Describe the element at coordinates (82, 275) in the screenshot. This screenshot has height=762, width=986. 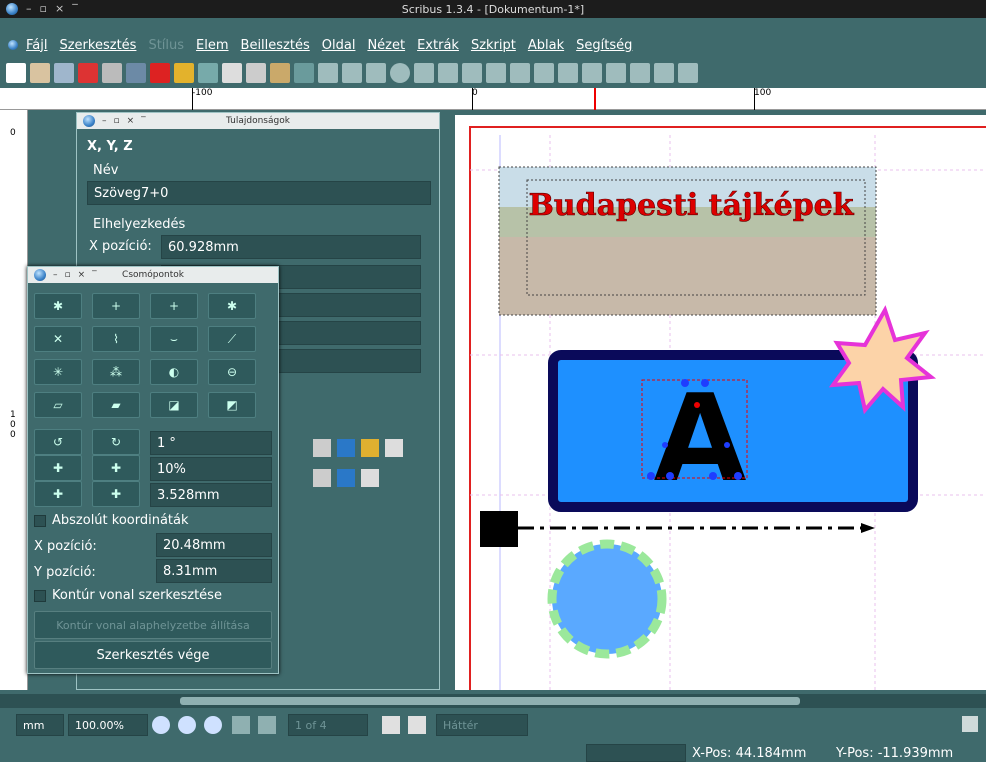
I see `nodes-close-icon: ×` at that location.